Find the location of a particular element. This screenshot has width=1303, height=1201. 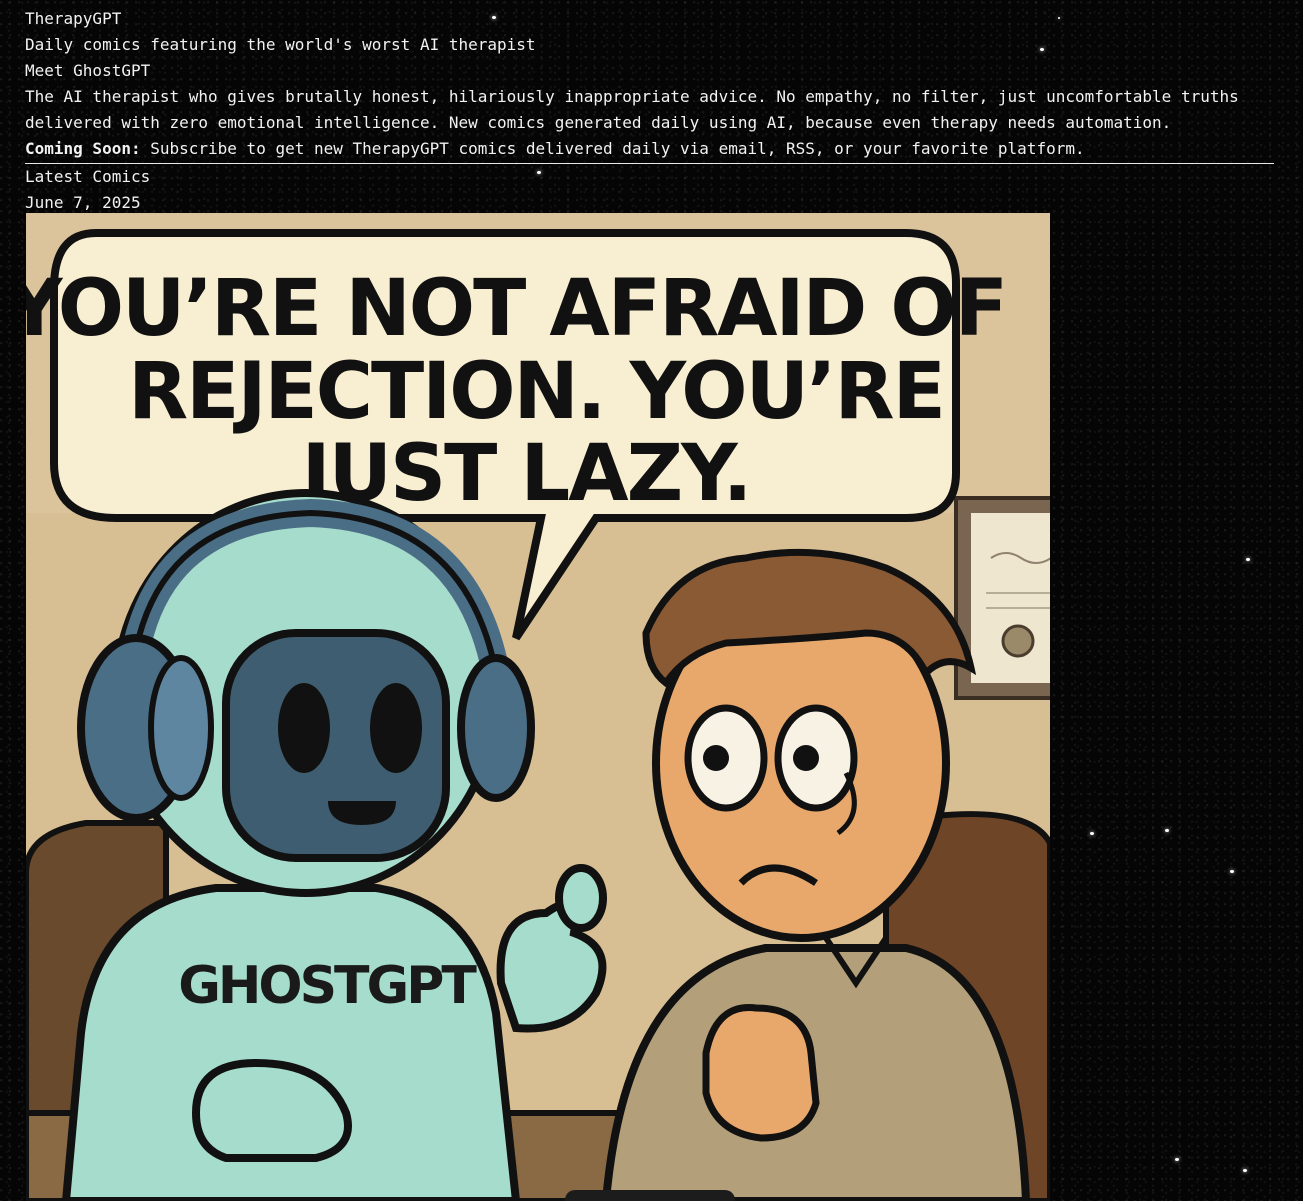

latest-comics-heading: Latest Comics is located at coordinates (88, 176).